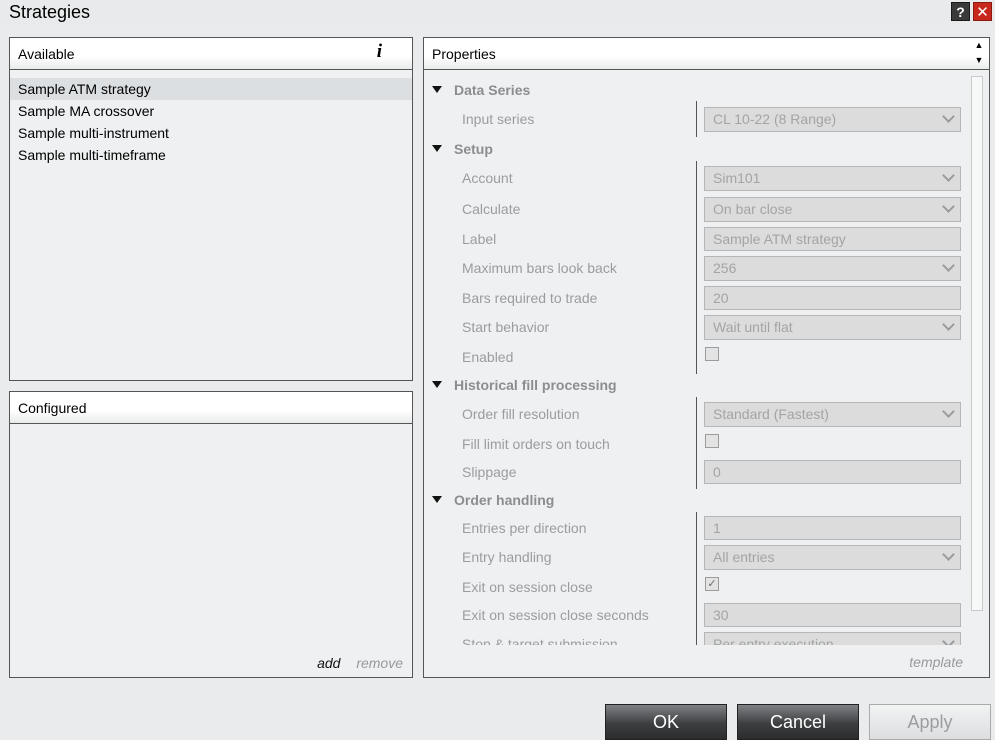 The image size is (995, 740). Describe the element at coordinates (936, 662) in the screenshot. I see `template-link: template` at that location.